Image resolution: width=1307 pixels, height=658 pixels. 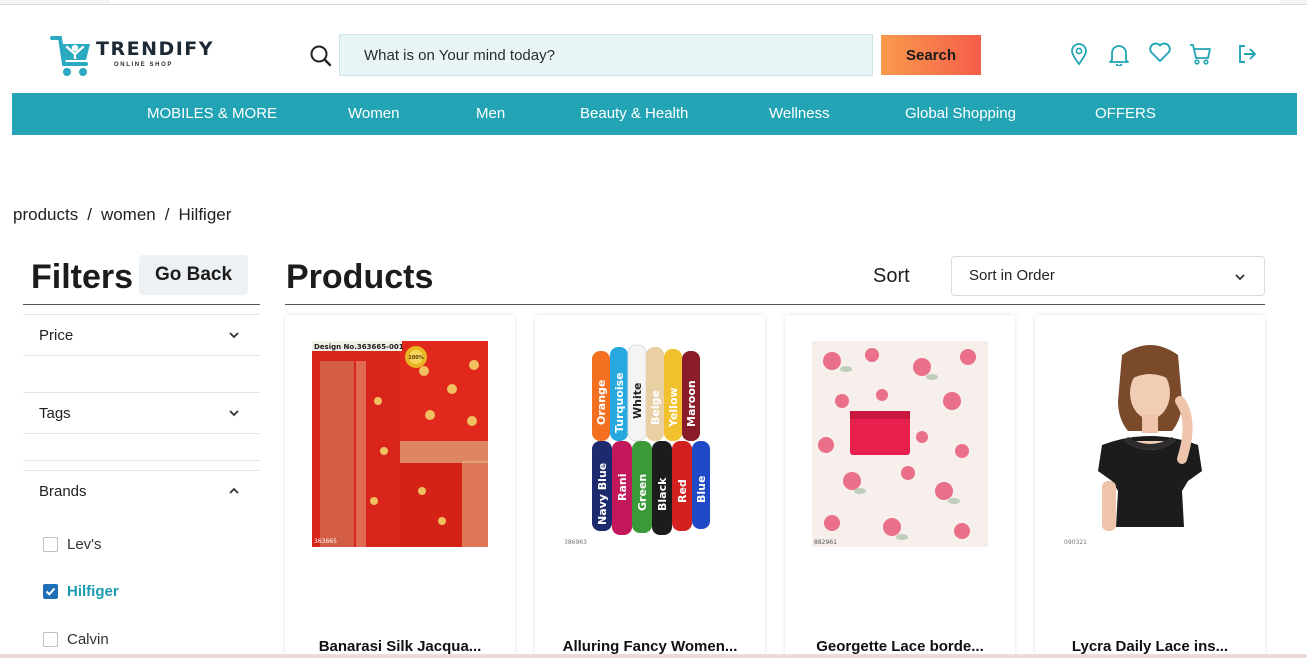 I want to click on sort-label: Sort, so click(x=891, y=276).